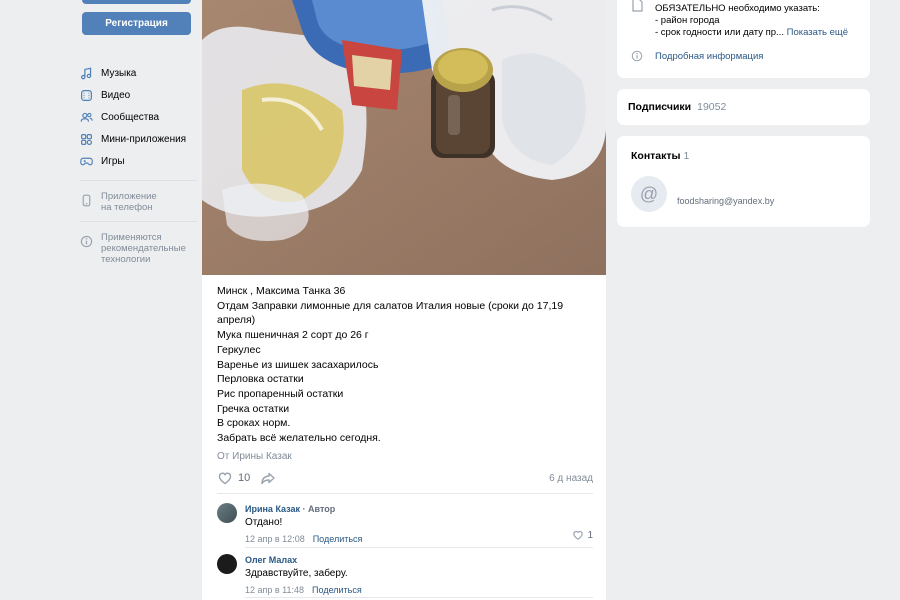 The height and width of the screenshot is (600, 900). Describe the element at coordinates (129, 202) in the screenshot. I see `app-link-text: Приложение на телефон` at that location.